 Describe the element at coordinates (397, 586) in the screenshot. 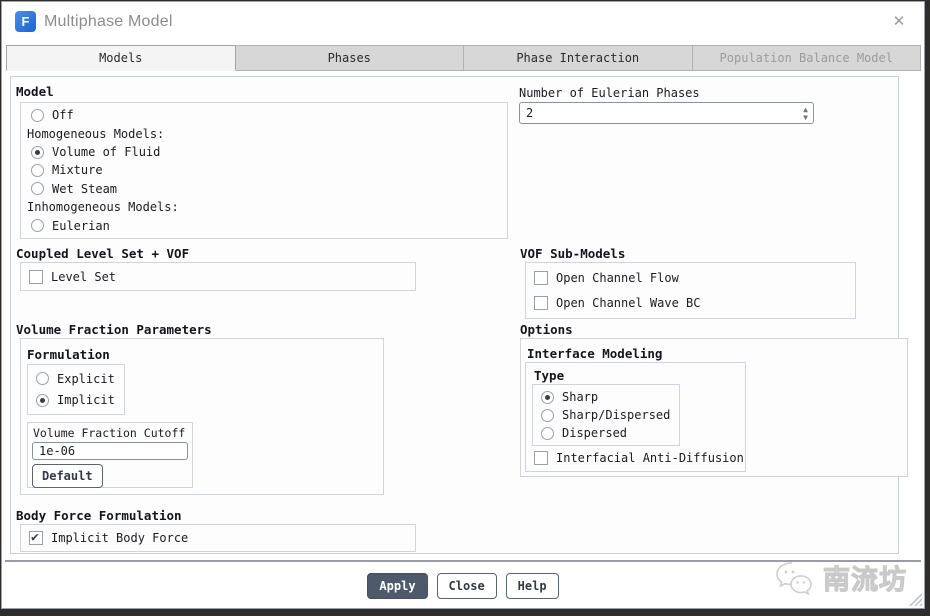

I see `apply-button: Apply` at that location.